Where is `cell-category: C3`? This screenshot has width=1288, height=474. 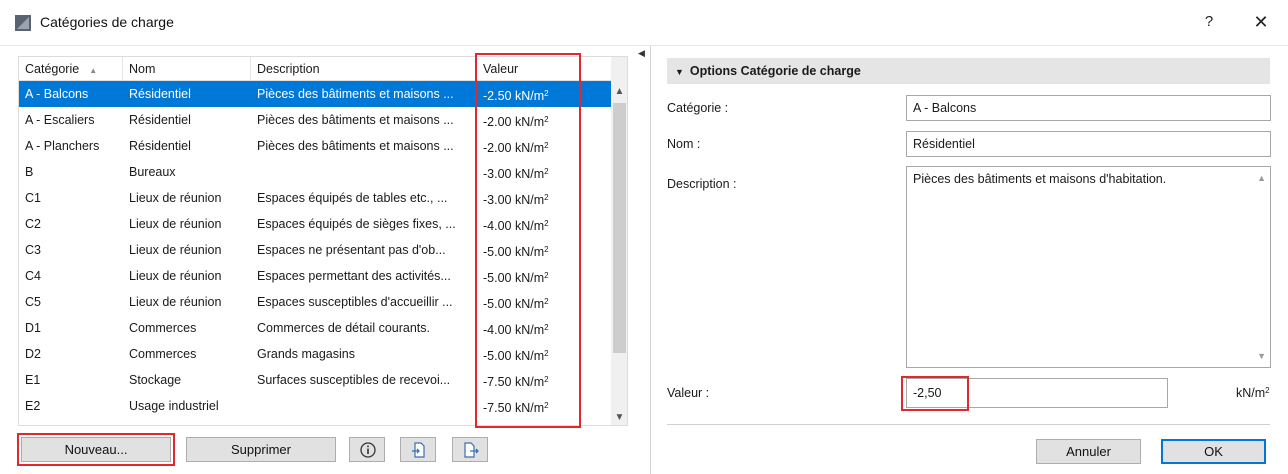
cell-category: C3 is located at coordinates (33, 250).